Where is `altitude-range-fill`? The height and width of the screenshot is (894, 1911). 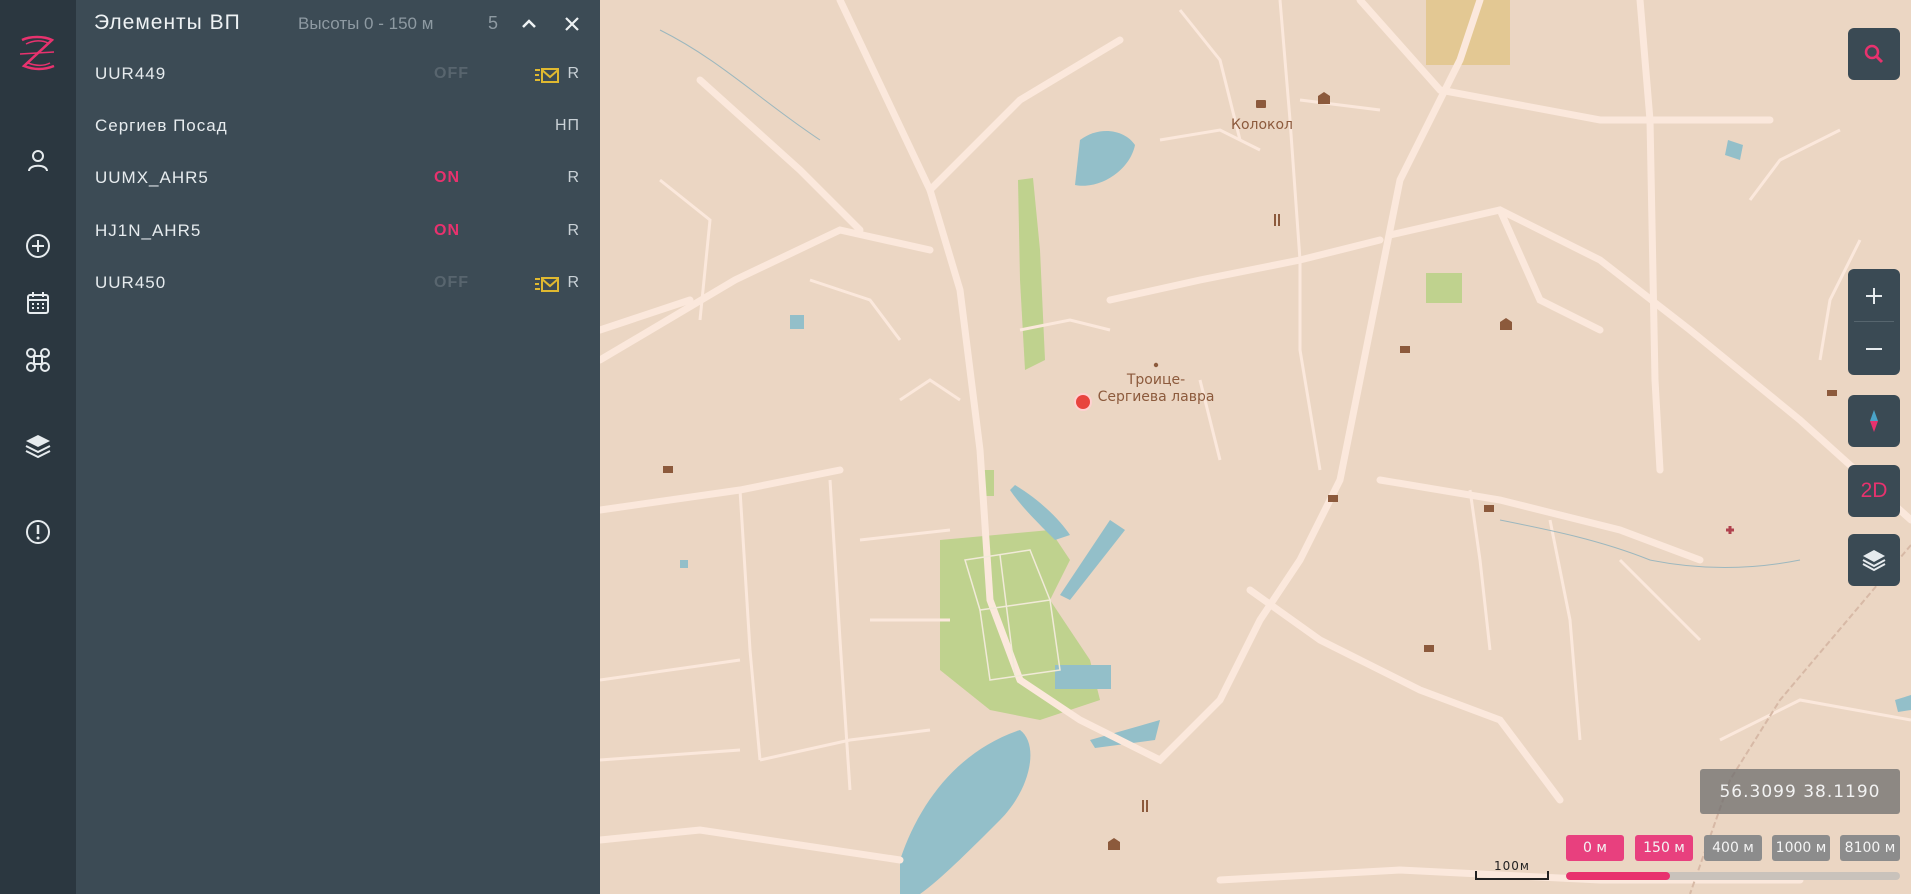 altitude-range-fill is located at coordinates (1618, 876).